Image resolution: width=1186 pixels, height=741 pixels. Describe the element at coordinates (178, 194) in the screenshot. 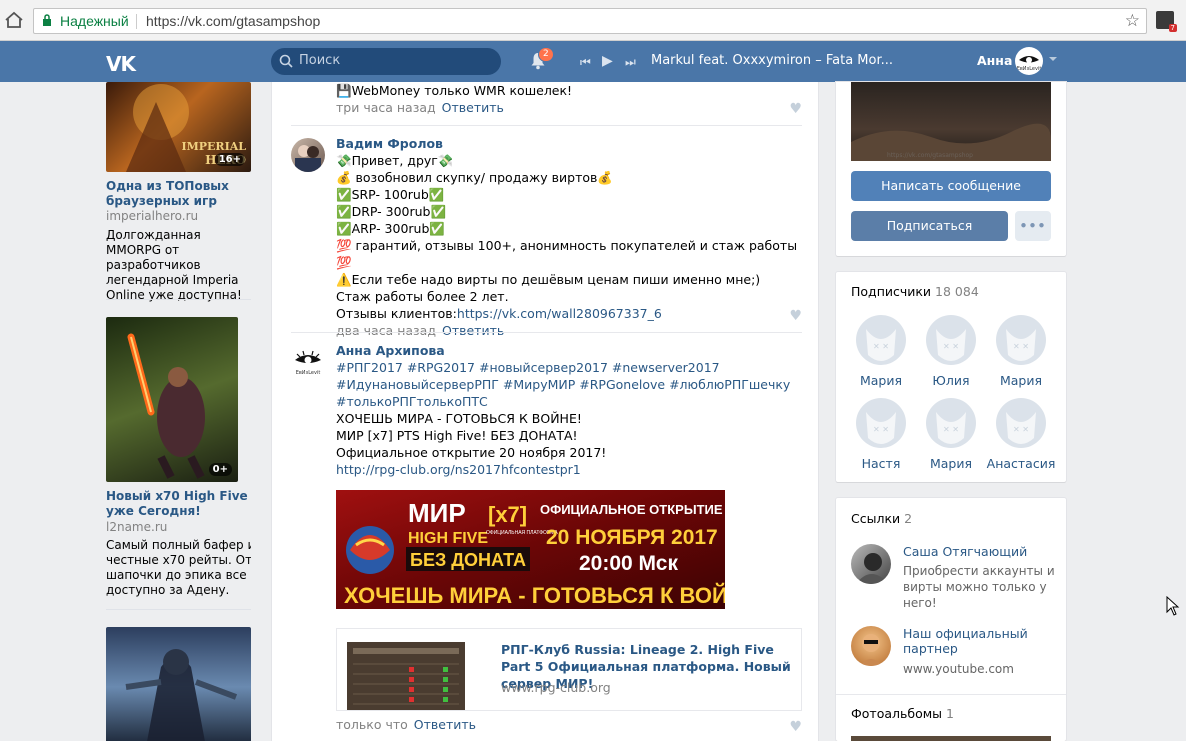

I see `ad-title: Одна из ТОПовых браузерных игр` at that location.